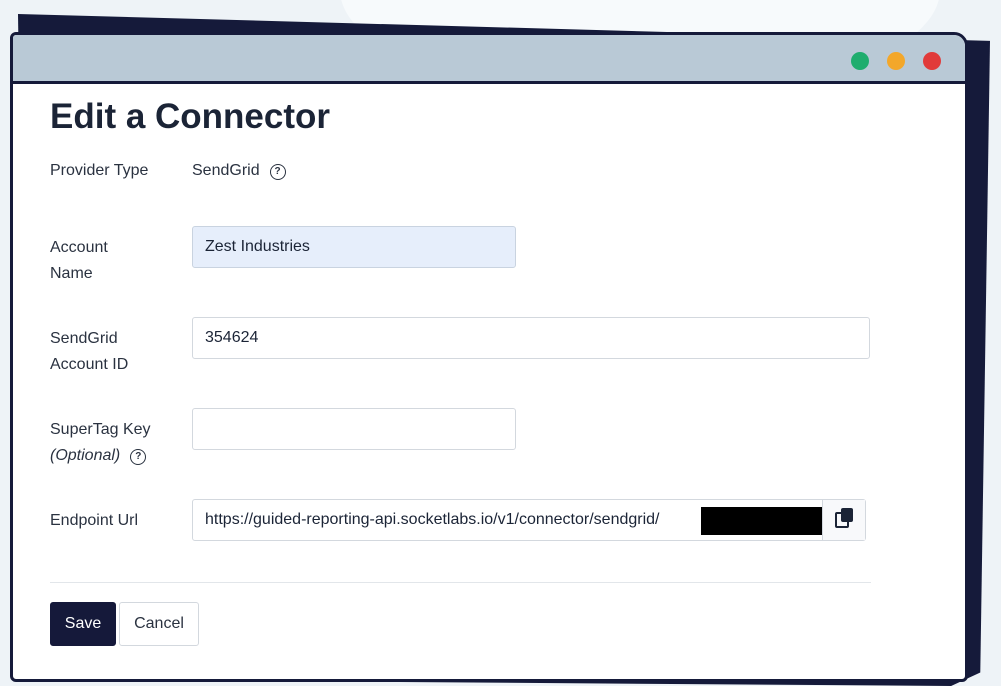  I want to click on page-title: Edit a Connector, so click(190, 116).